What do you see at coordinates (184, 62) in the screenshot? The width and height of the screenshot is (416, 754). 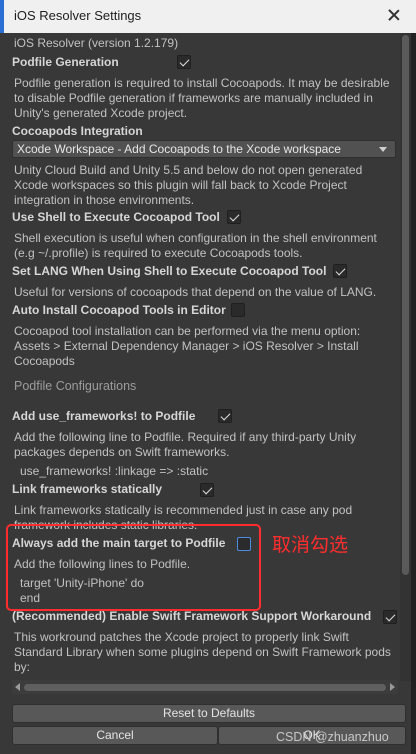 I see `podfile-generation-checkbox` at bounding box center [184, 62].